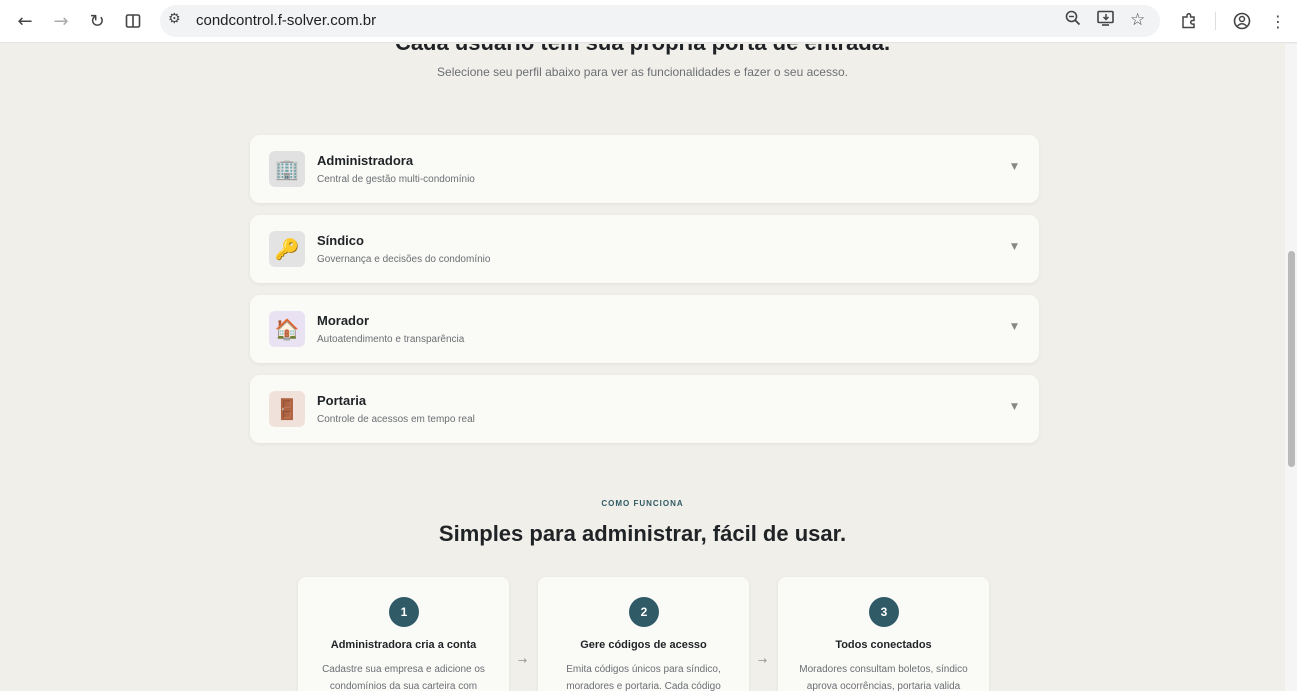  I want to click on toolbar-divider, so click(1215, 21).